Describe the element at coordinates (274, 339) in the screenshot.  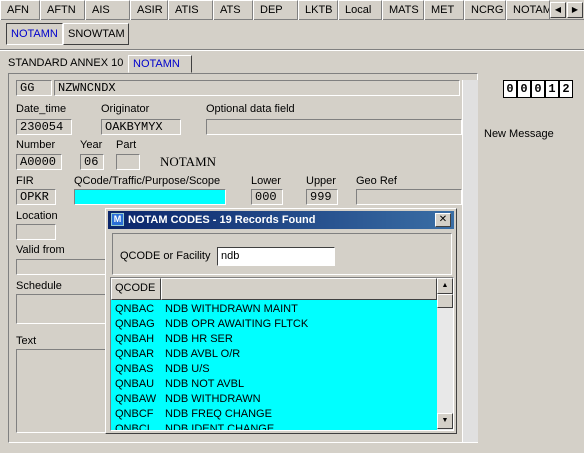
I see `list-item: QNBAH NDB HR SER` at that location.